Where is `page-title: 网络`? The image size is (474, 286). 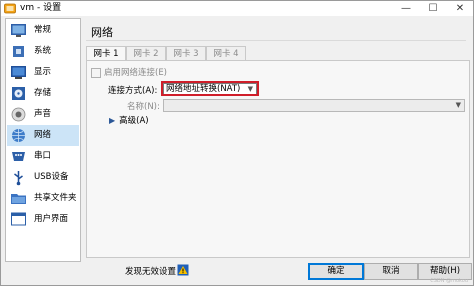 page-title: 网络 is located at coordinates (102, 32).